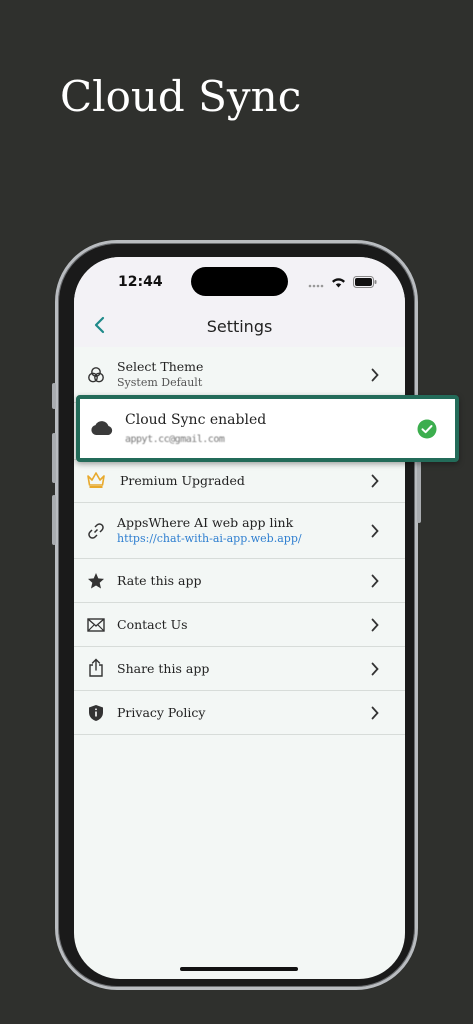 The height and width of the screenshot is (1024, 473). What do you see at coordinates (161, 712) in the screenshot?
I see `settings-item-label: Privacy Policy` at bounding box center [161, 712].